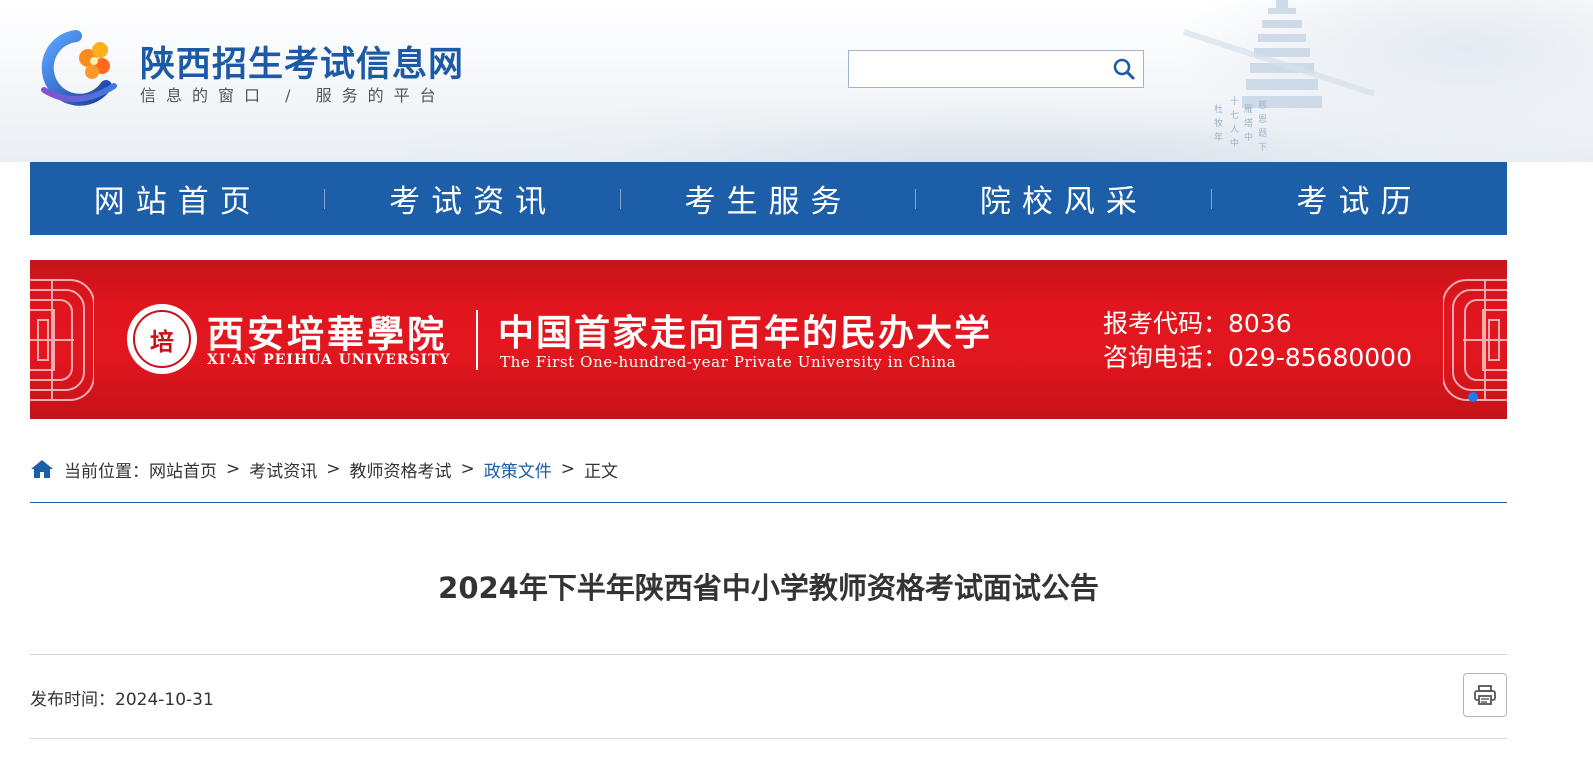 This screenshot has height=764, width=1593. What do you see at coordinates (106, 471) in the screenshot?
I see `breadcrumb-prefix: 当前位置：` at bounding box center [106, 471].